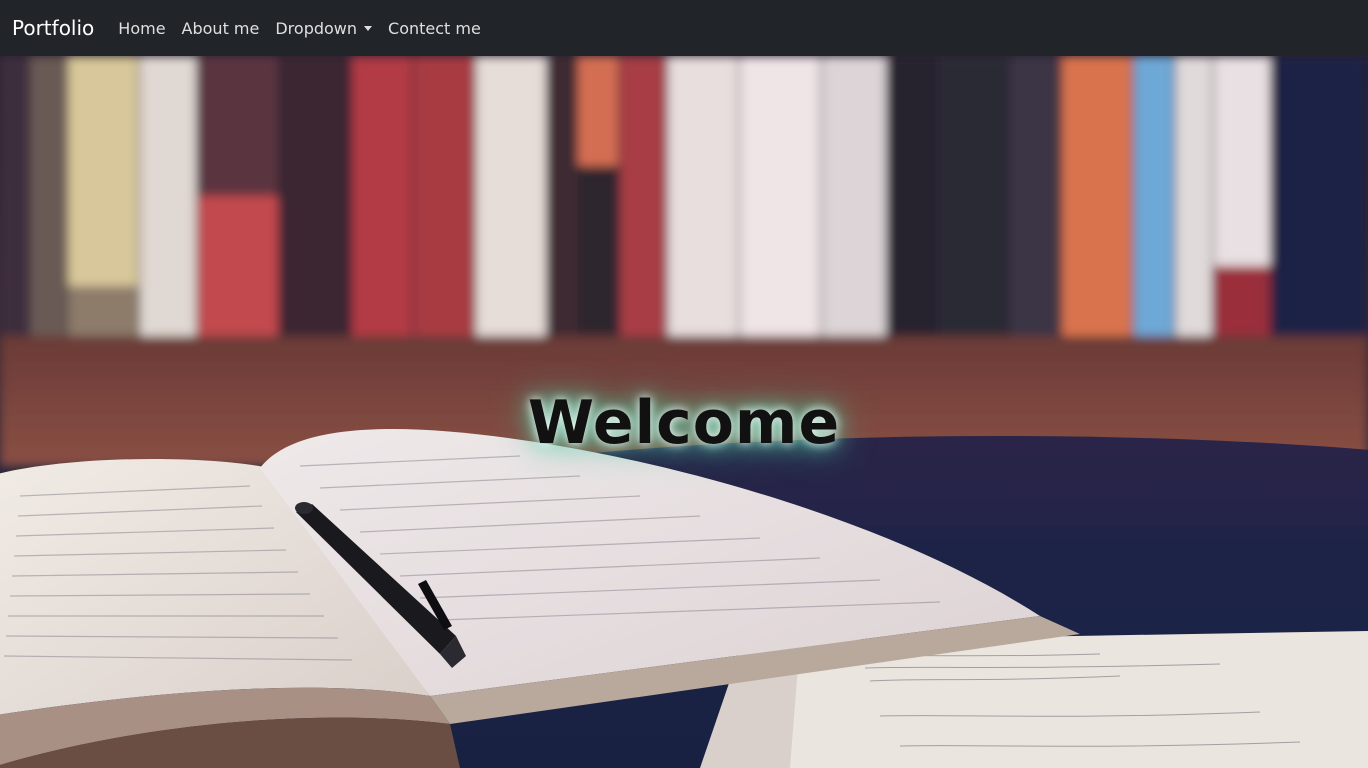 The width and height of the screenshot is (1368, 768). Describe the element at coordinates (53, 28) in the screenshot. I see `navbar-brand: Portfolio` at that location.